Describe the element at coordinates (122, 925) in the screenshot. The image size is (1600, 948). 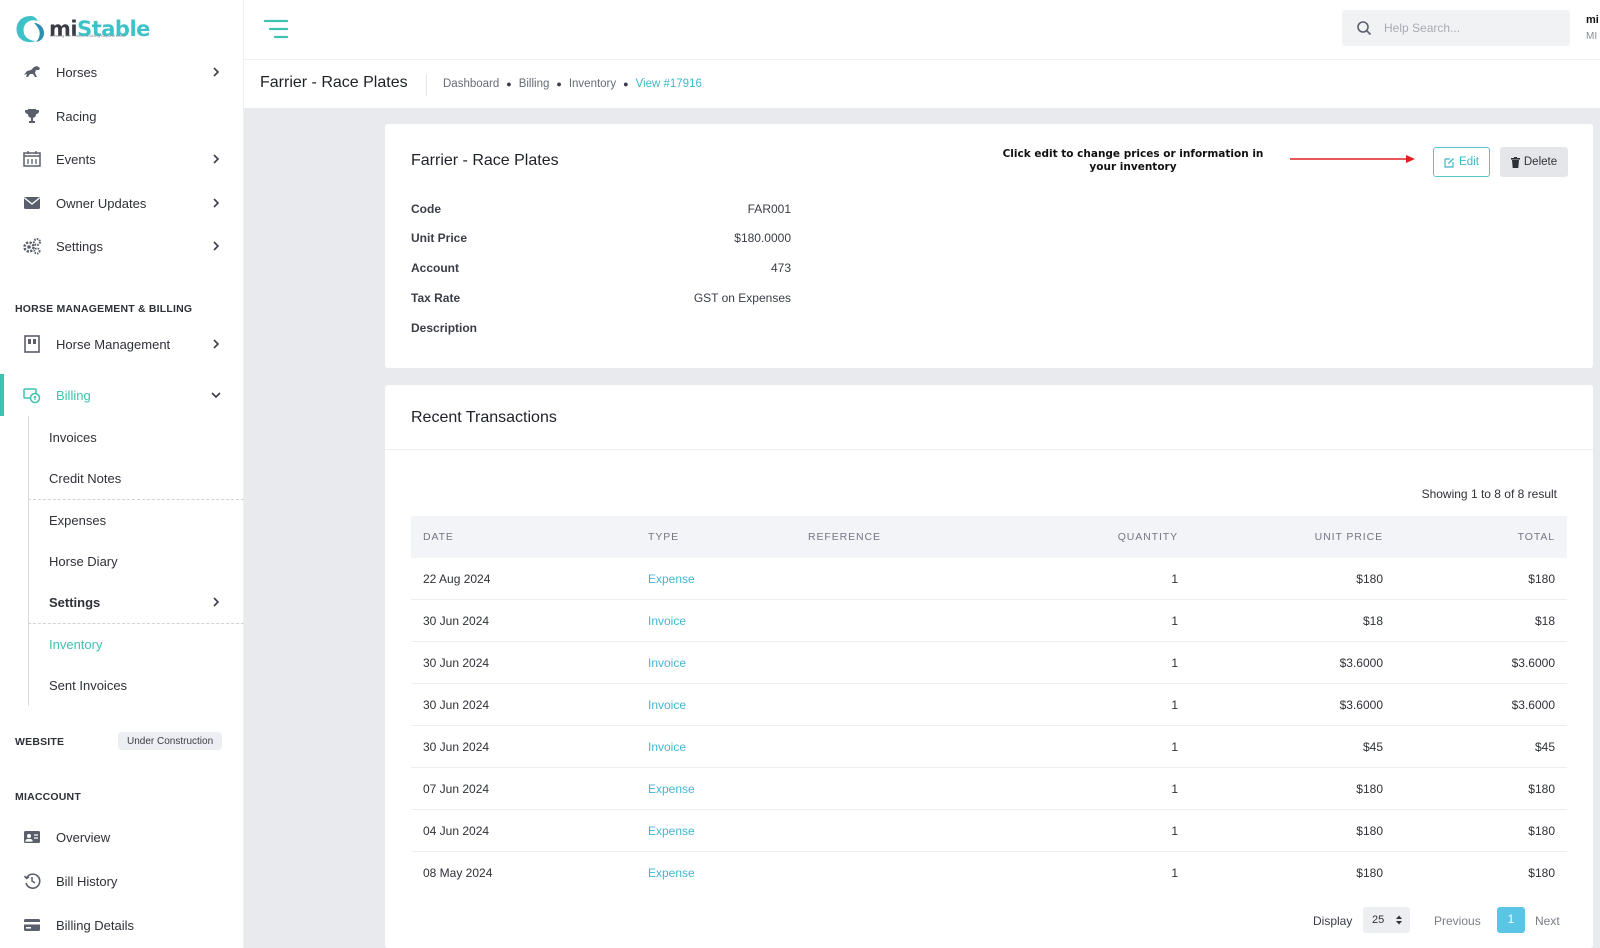
I see `sidebar-item-billing-details: Billing Details` at that location.